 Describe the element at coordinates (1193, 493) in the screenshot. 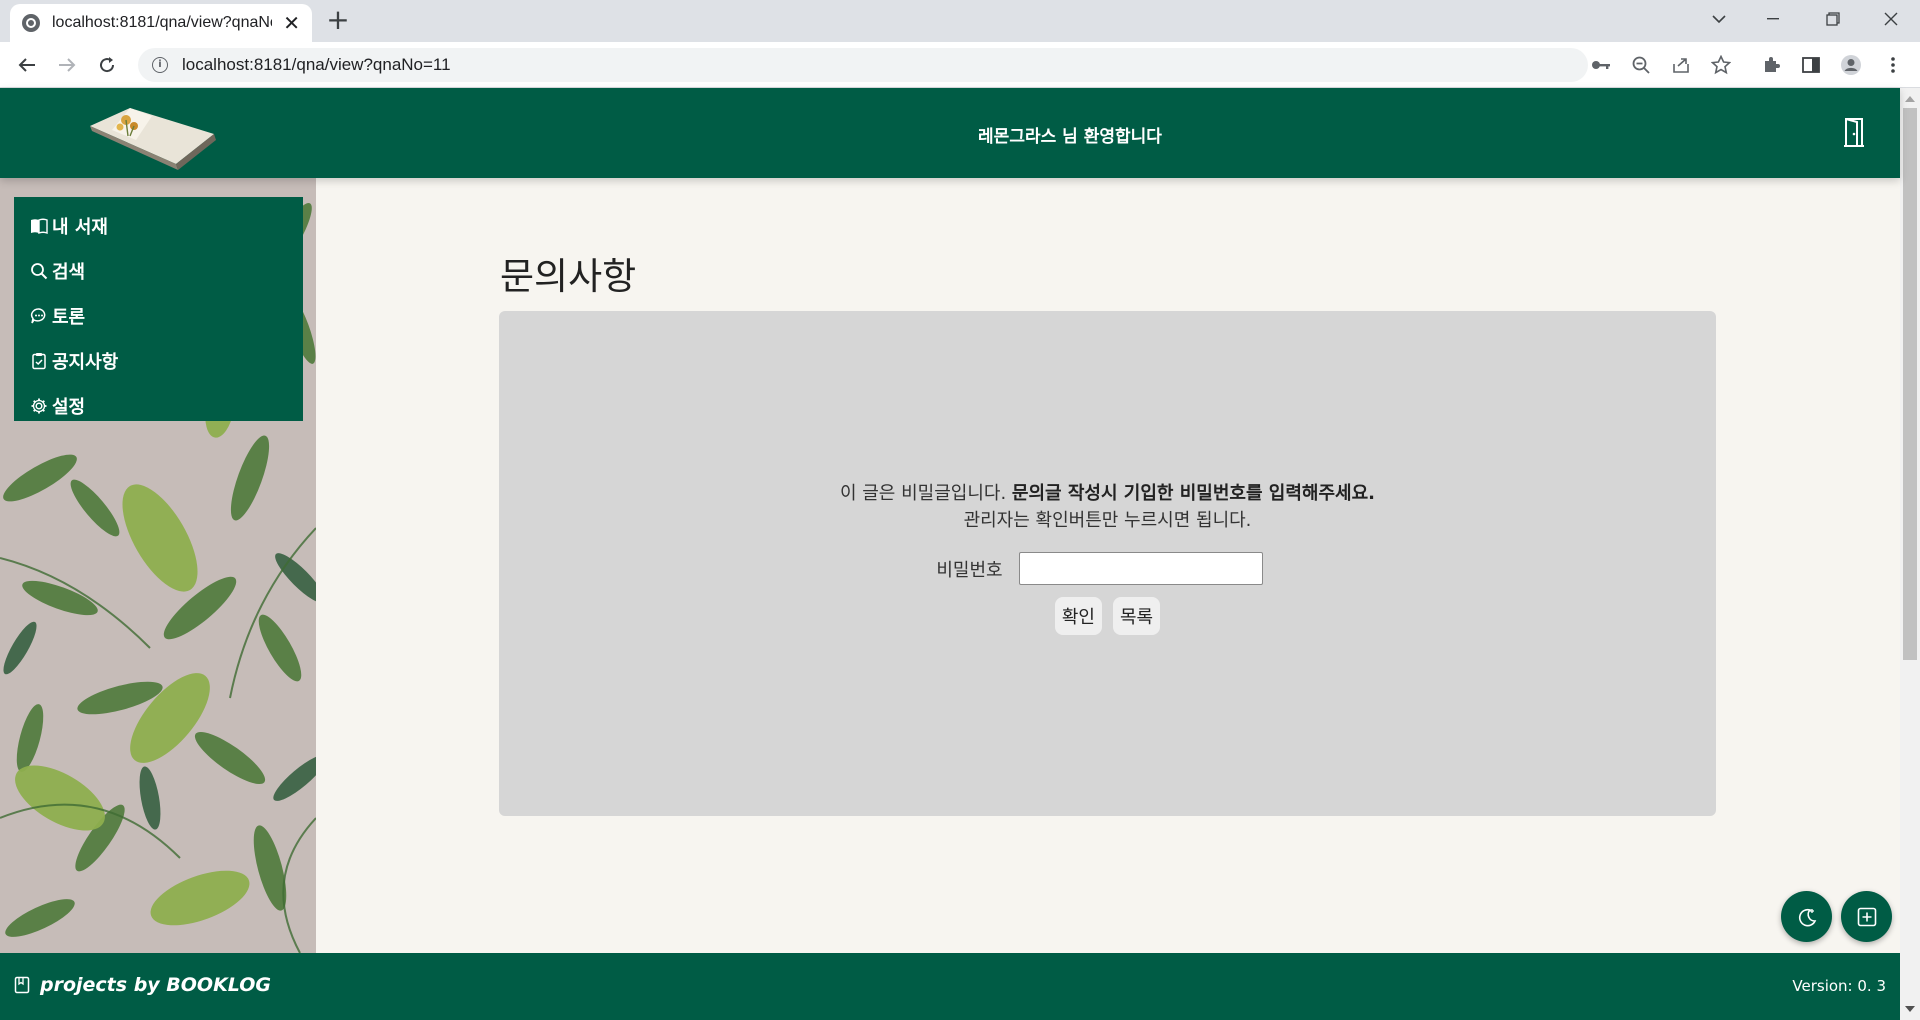

I see `notice-emphasis: 문의글 작성시 기입한 비밀번호를 입력해주세요.` at that location.